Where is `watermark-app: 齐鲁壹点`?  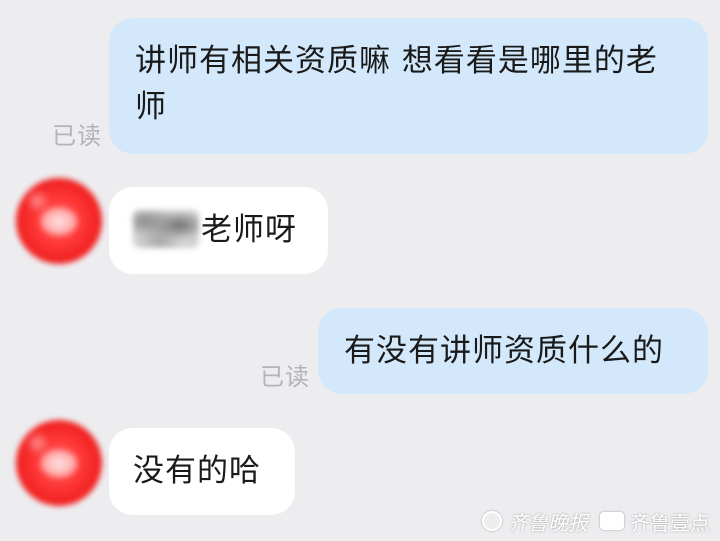 watermark-app: 齐鲁壹点 is located at coordinates (670, 522).